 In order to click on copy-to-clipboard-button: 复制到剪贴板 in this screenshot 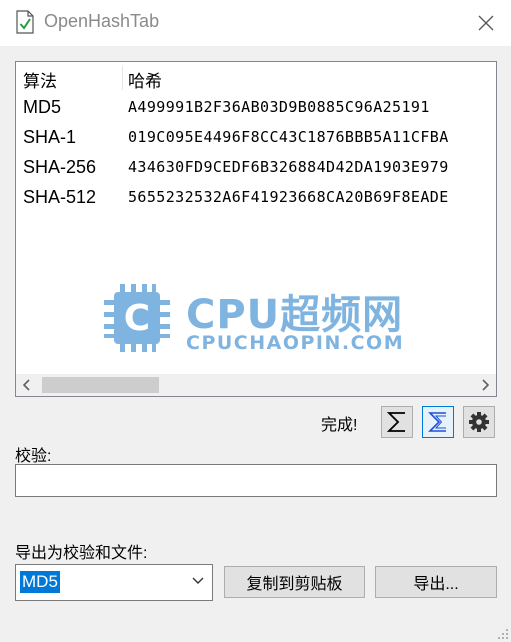, I will do `click(294, 582)`.